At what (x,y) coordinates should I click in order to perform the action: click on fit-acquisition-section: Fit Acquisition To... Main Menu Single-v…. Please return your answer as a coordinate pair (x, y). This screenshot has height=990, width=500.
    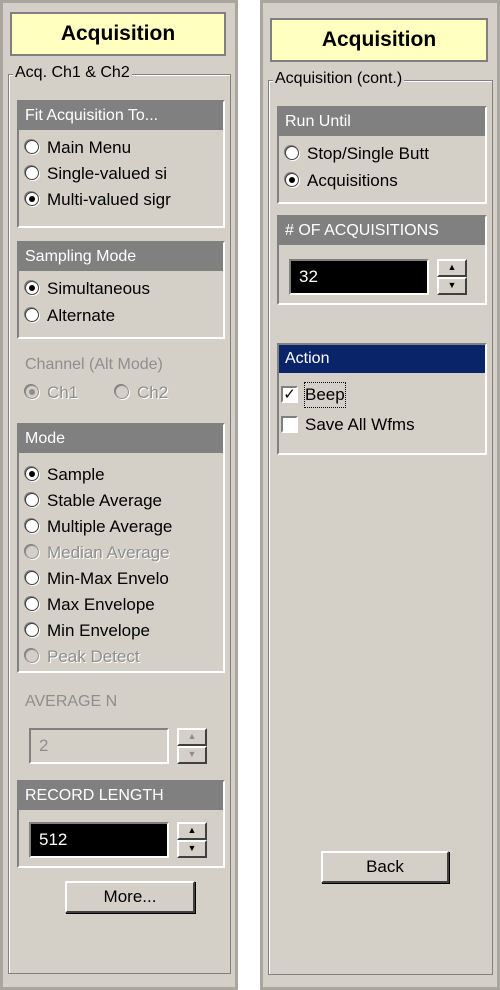
    Looking at the image, I should click on (121, 164).